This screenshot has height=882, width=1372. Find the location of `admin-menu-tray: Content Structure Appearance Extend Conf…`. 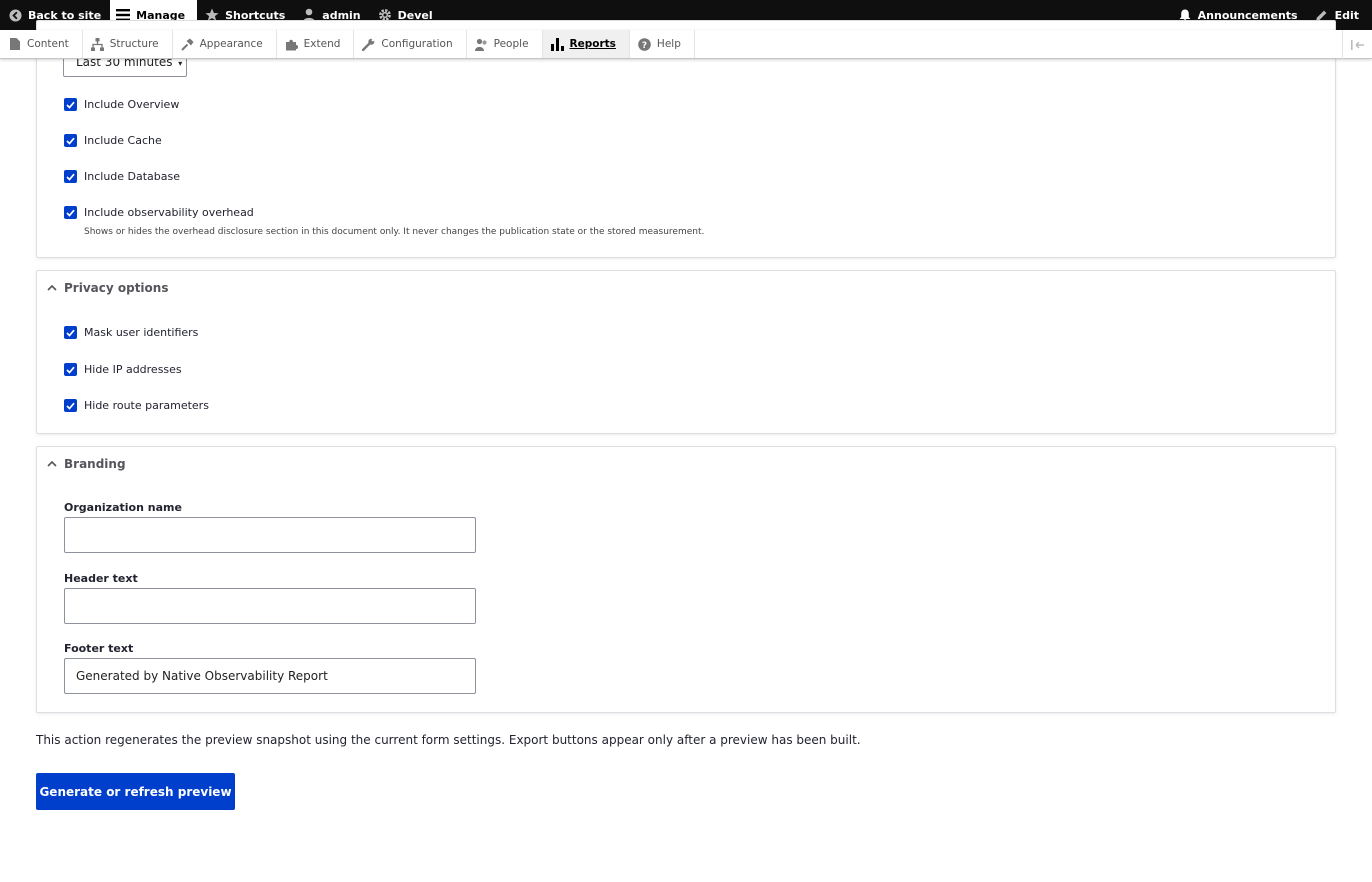

admin-menu-tray: Content Structure Appearance Extend Conf… is located at coordinates (686, 44).